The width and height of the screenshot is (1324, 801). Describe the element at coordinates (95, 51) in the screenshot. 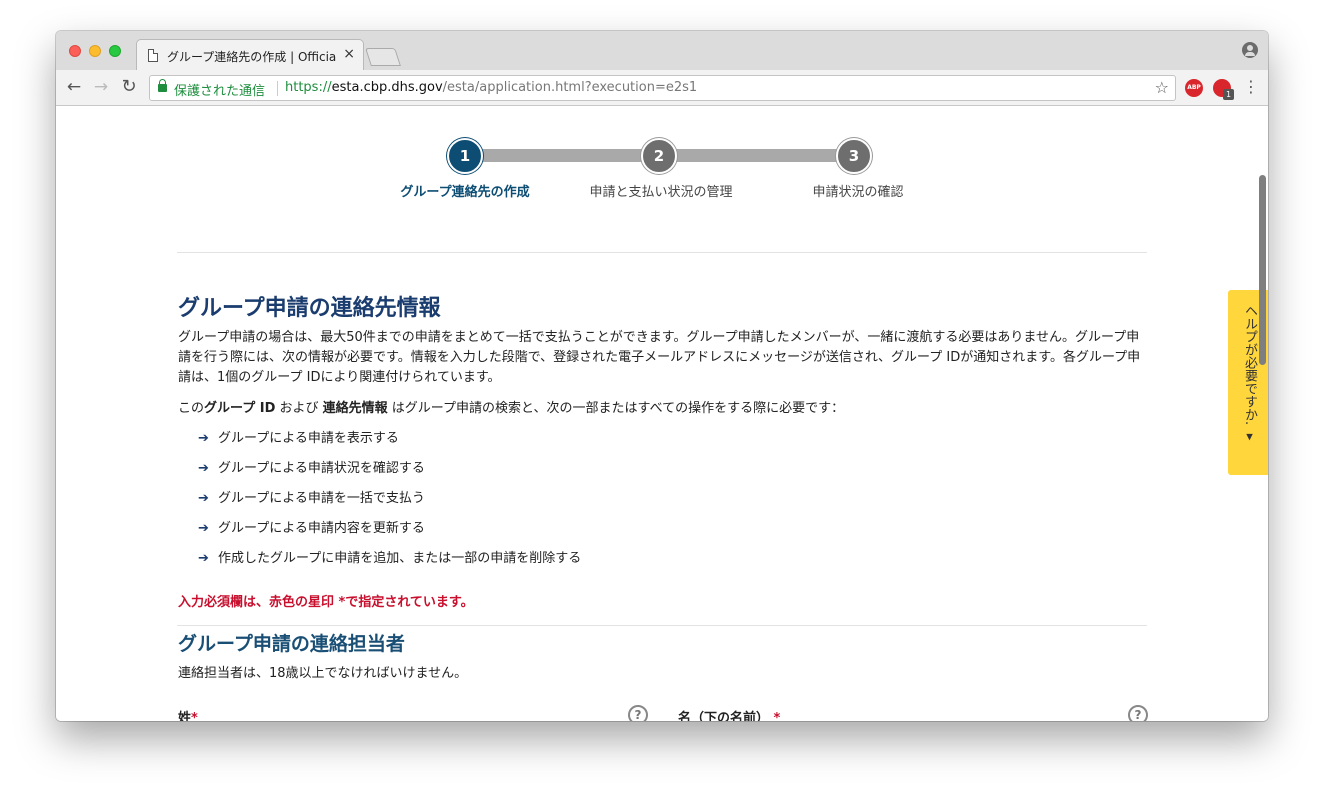

I see `minimize-window-button` at that location.